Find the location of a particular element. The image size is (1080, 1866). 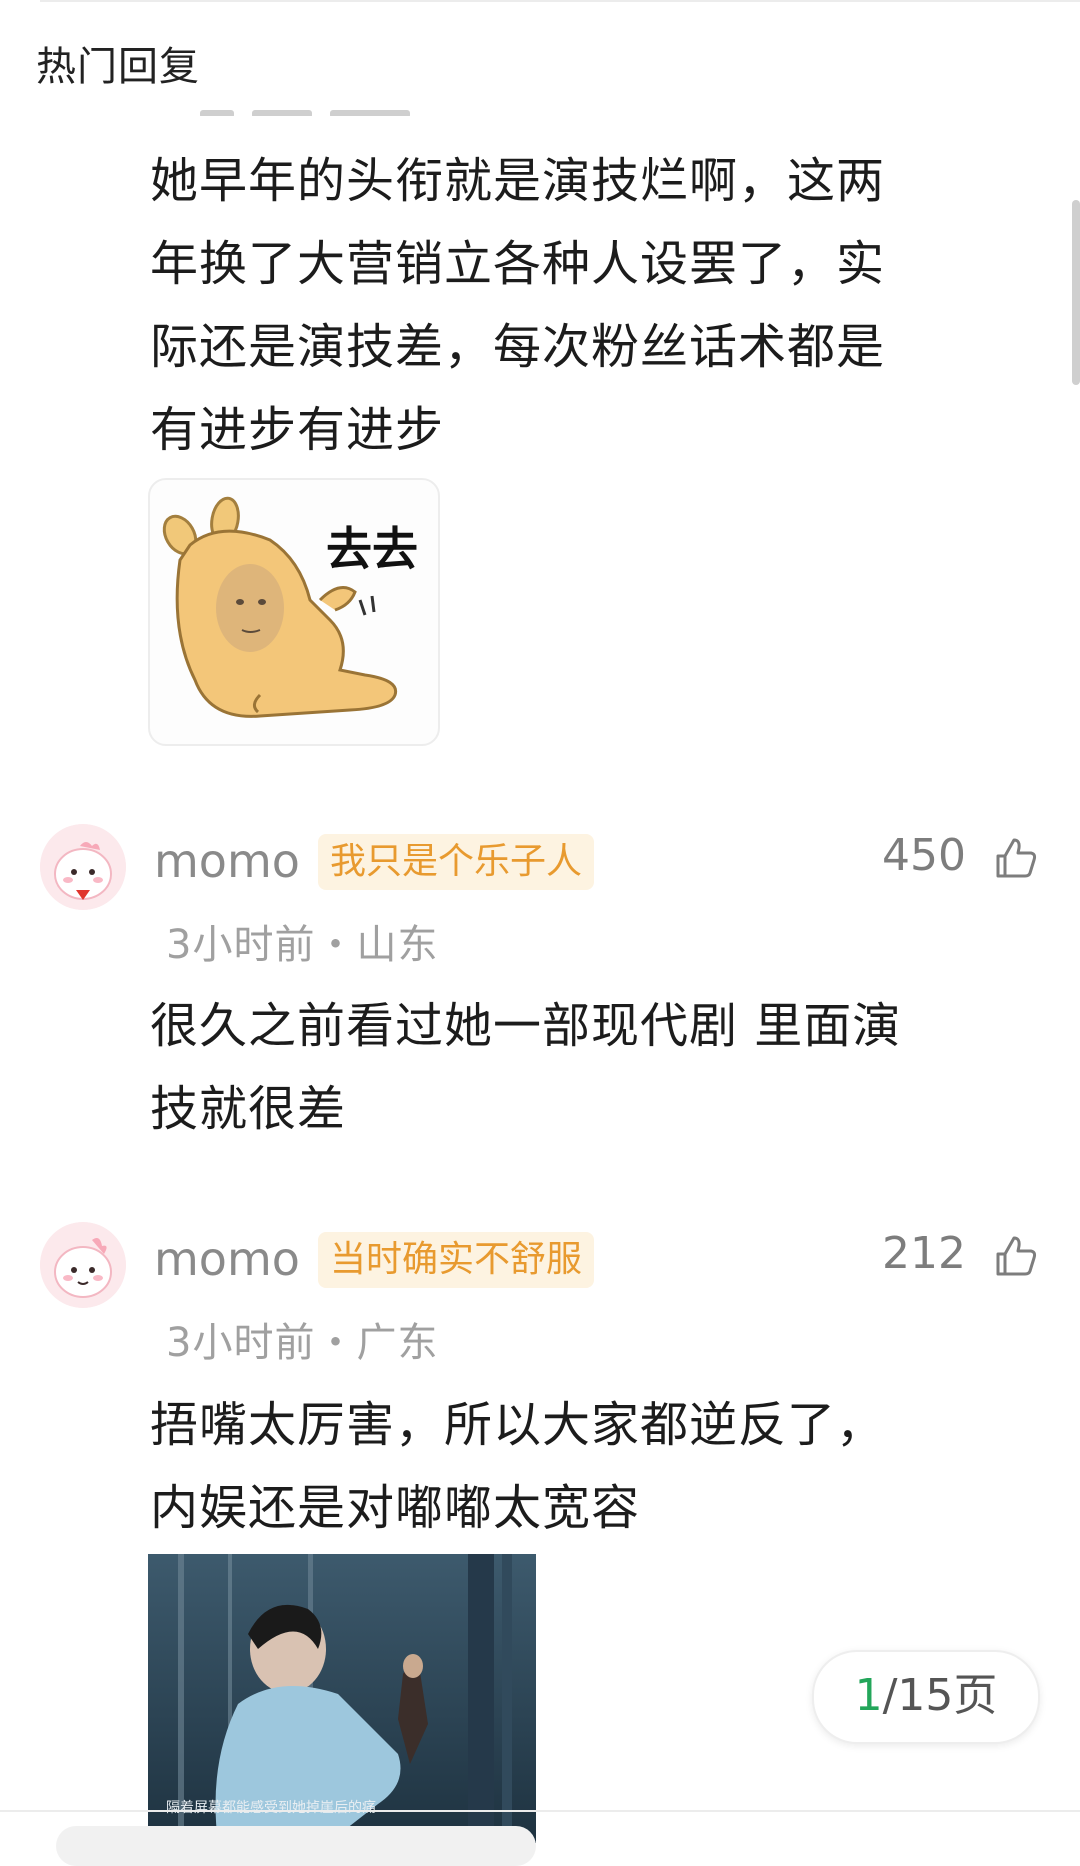

comment-header: momo 我只是个乐子人 450 3小时前・山东 is located at coordinates (540, 896).